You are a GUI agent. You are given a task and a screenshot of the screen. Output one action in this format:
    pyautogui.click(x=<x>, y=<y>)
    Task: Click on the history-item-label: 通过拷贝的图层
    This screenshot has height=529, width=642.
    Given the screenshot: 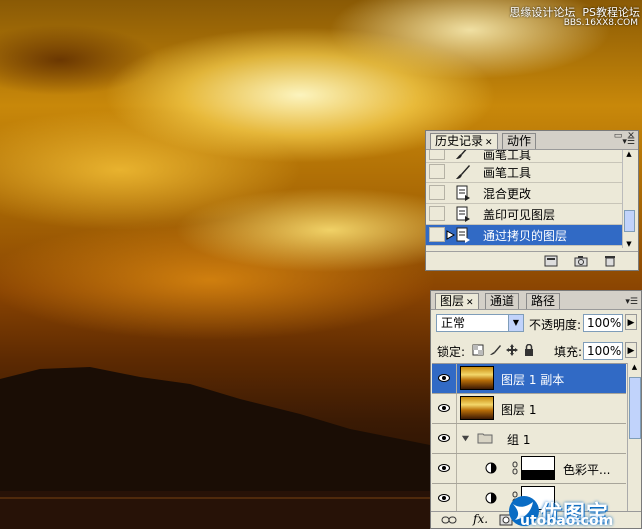 What is the action you would take?
    pyautogui.click(x=525, y=236)
    